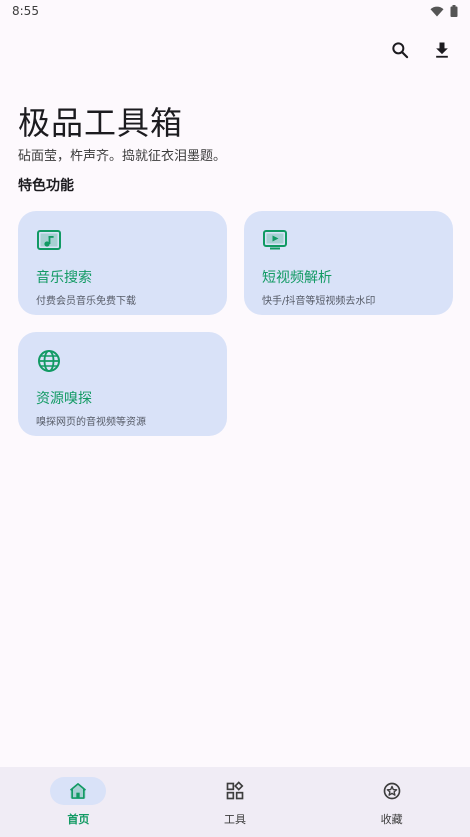 Image resolution: width=470 pixels, height=837 pixels. I want to click on globe-icon, so click(49, 361).